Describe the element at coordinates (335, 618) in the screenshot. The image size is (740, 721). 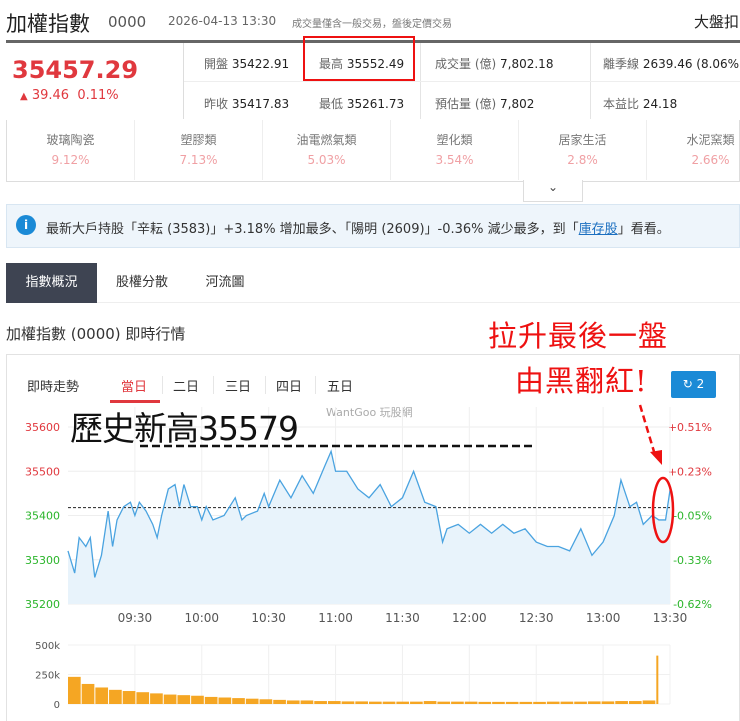
I see `x-tick-label: 11:00` at that location.